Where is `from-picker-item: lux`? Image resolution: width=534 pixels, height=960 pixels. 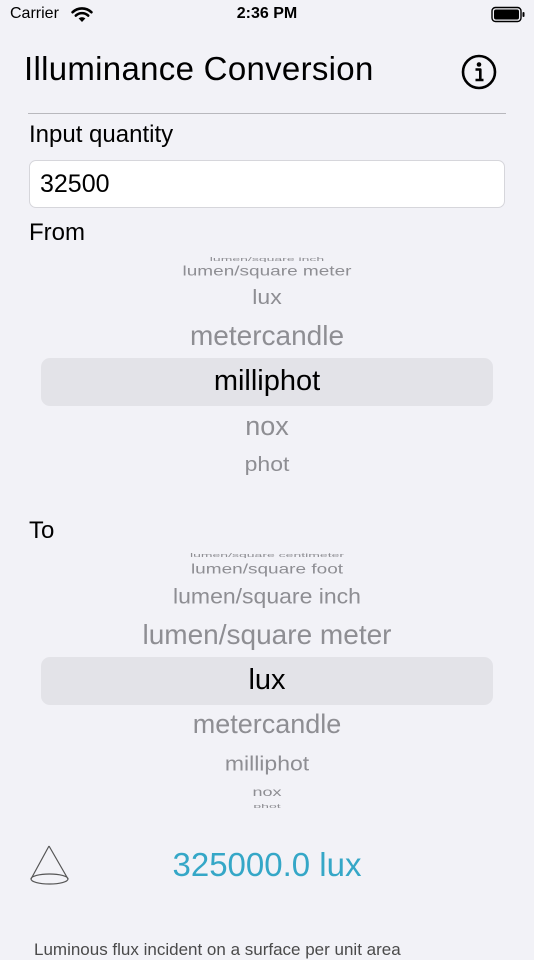
from-picker-item: lux is located at coordinates (267, 297).